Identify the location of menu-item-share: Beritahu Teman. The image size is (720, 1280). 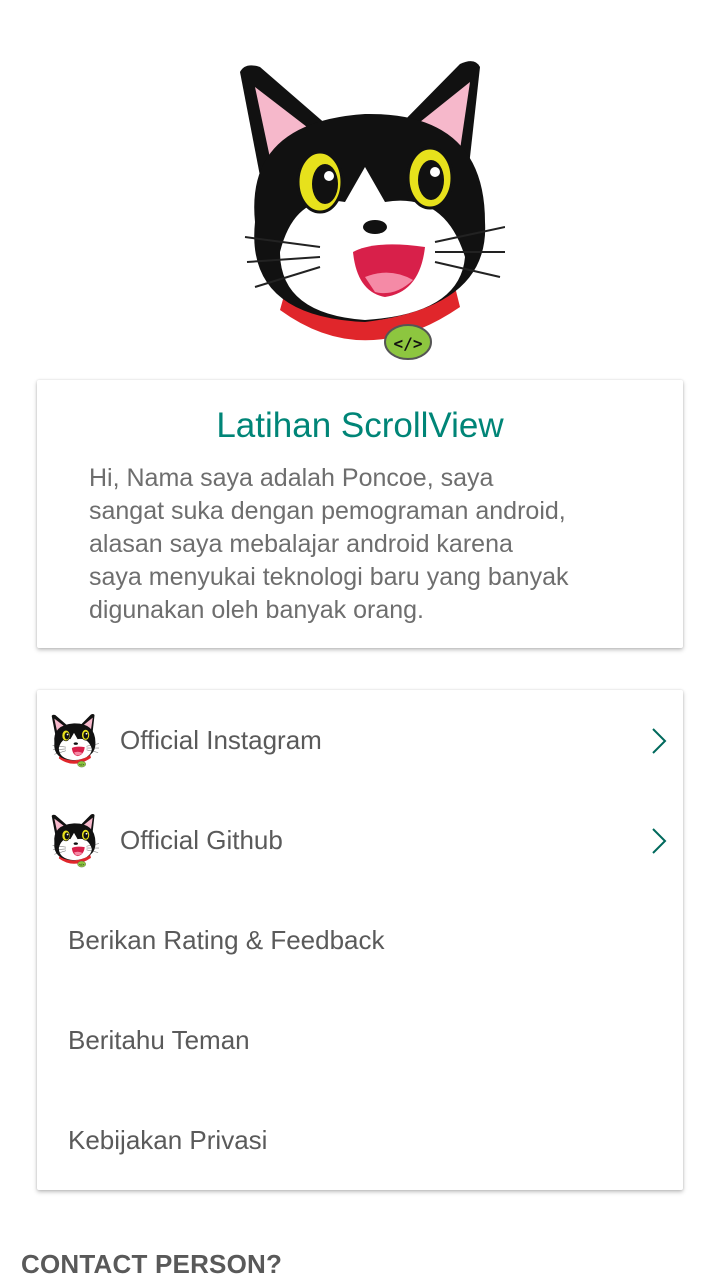
(360, 1040).